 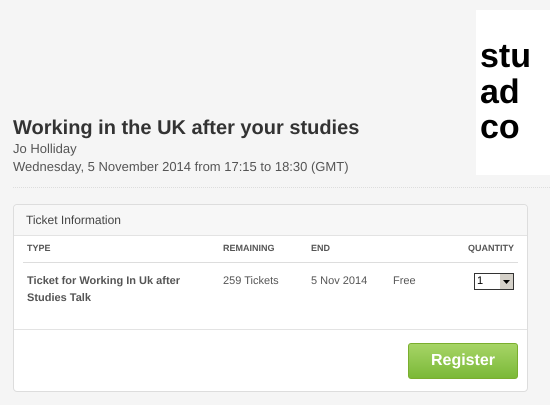 I want to click on column-header: TYPE, so click(x=39, y=248).